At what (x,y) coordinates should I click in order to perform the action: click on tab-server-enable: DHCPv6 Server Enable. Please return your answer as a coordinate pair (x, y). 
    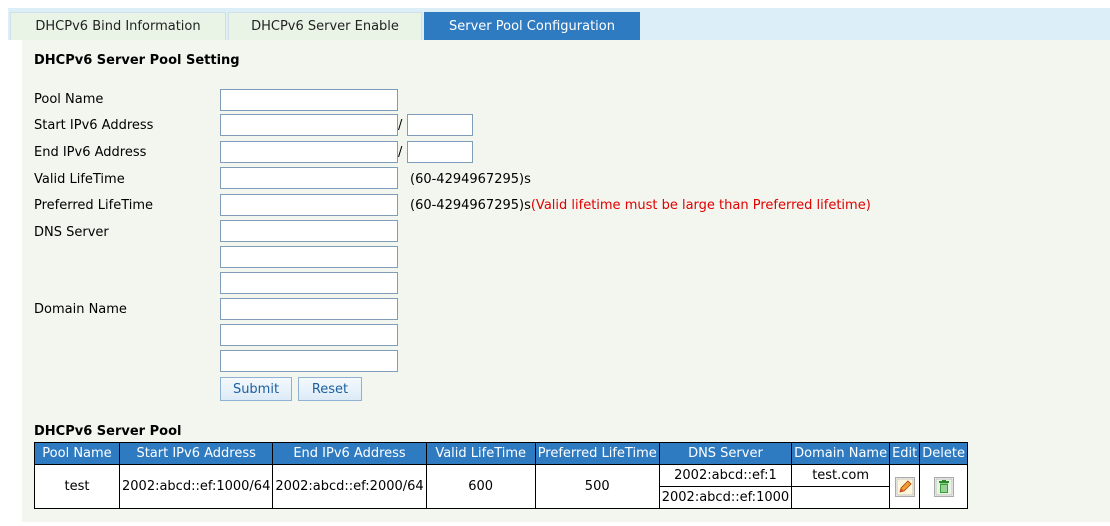
    Looking at the image, I should click on (325, 26).